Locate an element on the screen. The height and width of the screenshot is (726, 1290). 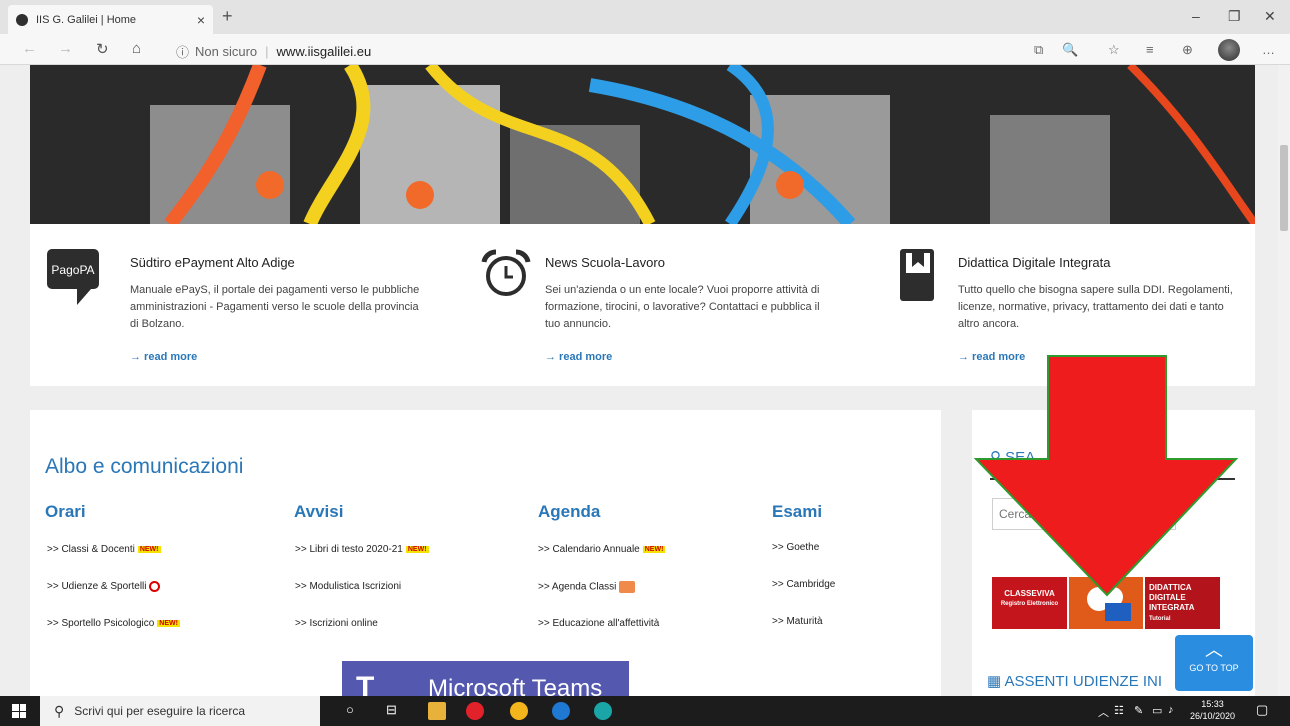
column-title-avvisi: Avvisi is located at coordinates (319, 511).